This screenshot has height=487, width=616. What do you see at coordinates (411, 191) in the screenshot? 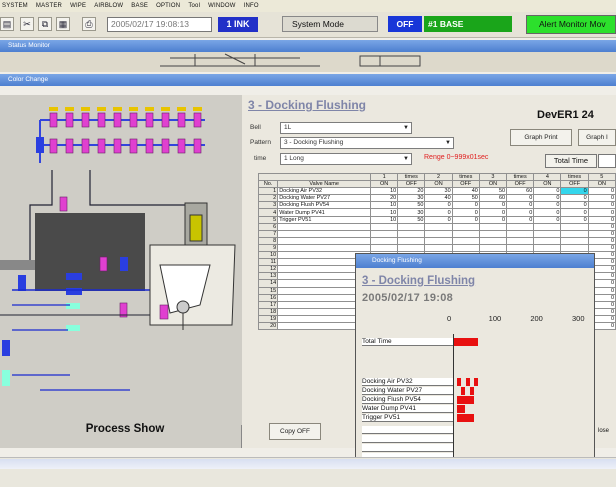
I see `timing-cell: 20` at bounding box center [411, 191].